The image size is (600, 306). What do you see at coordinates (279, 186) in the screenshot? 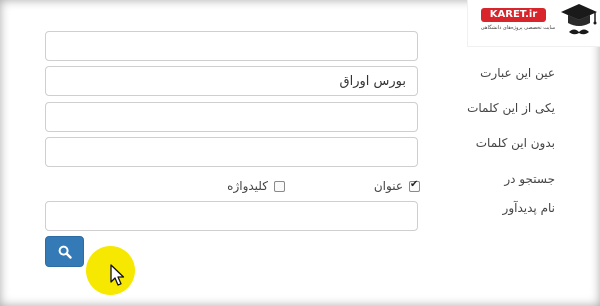
I see `keyword-checkbox` at bounding box center [279, 186].